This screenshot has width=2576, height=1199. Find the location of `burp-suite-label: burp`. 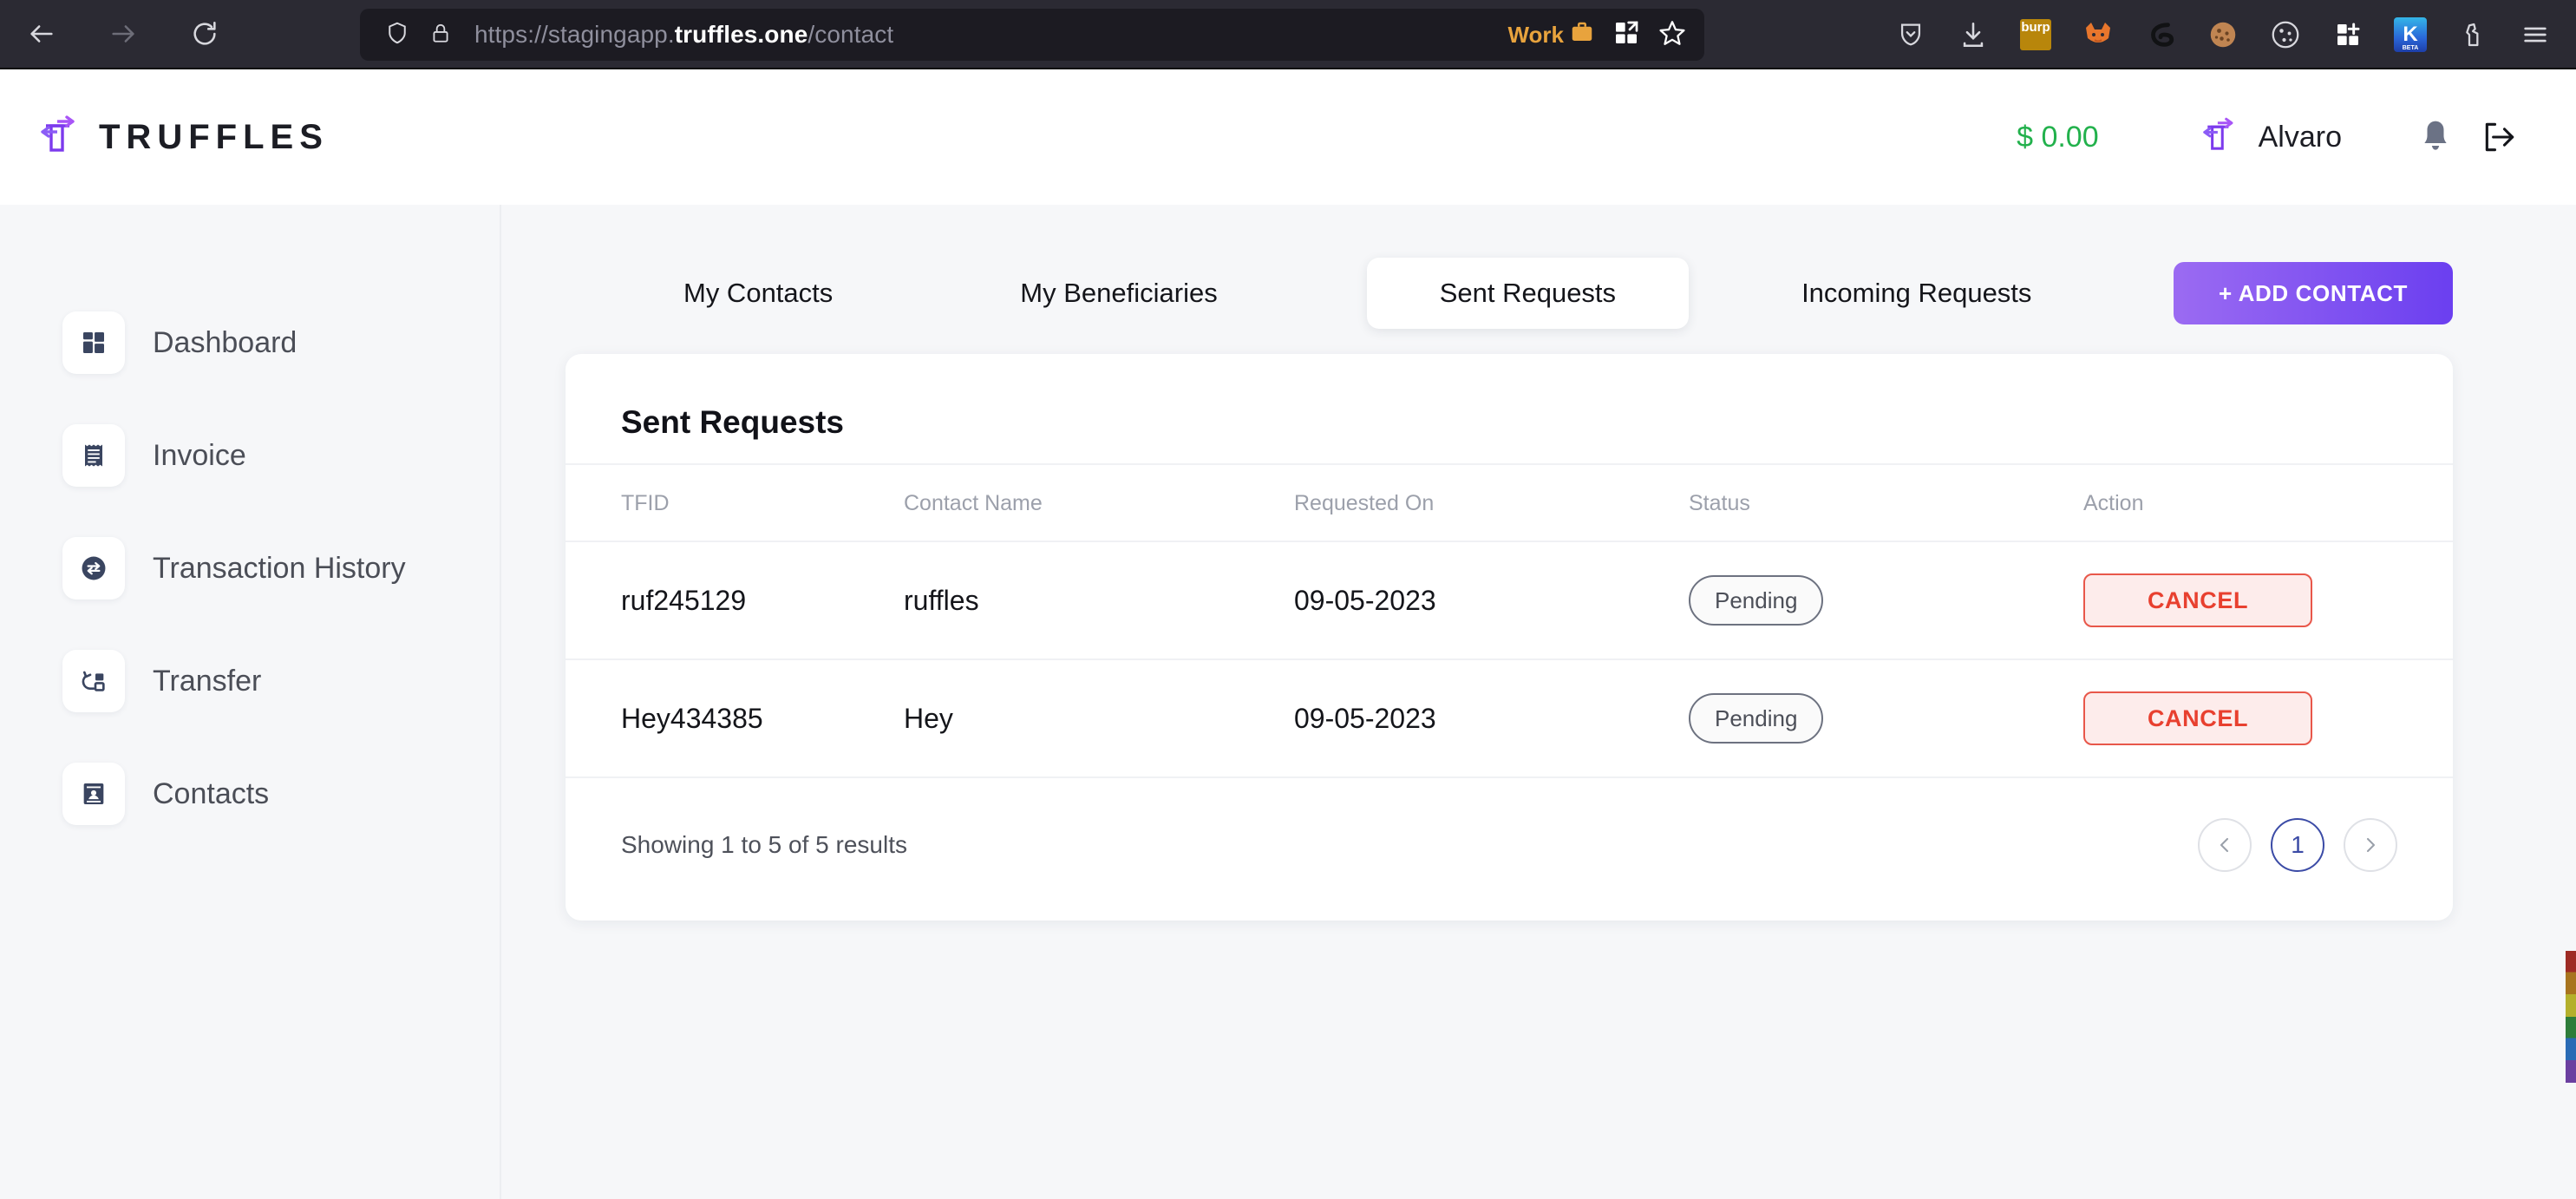

burp-suite-label: burp is located at coordinates (2035, 34).